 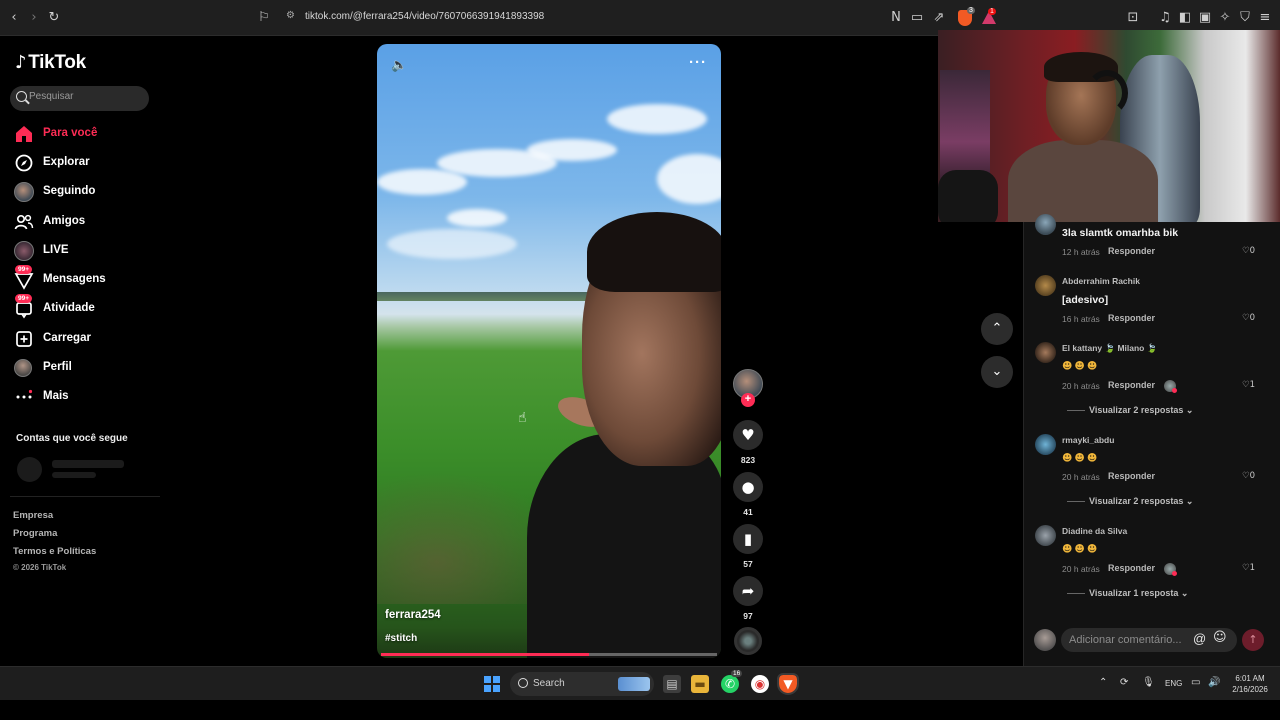 I want to click on tiktok-logo: ♪ TikTok, so click(x=50, y=63).